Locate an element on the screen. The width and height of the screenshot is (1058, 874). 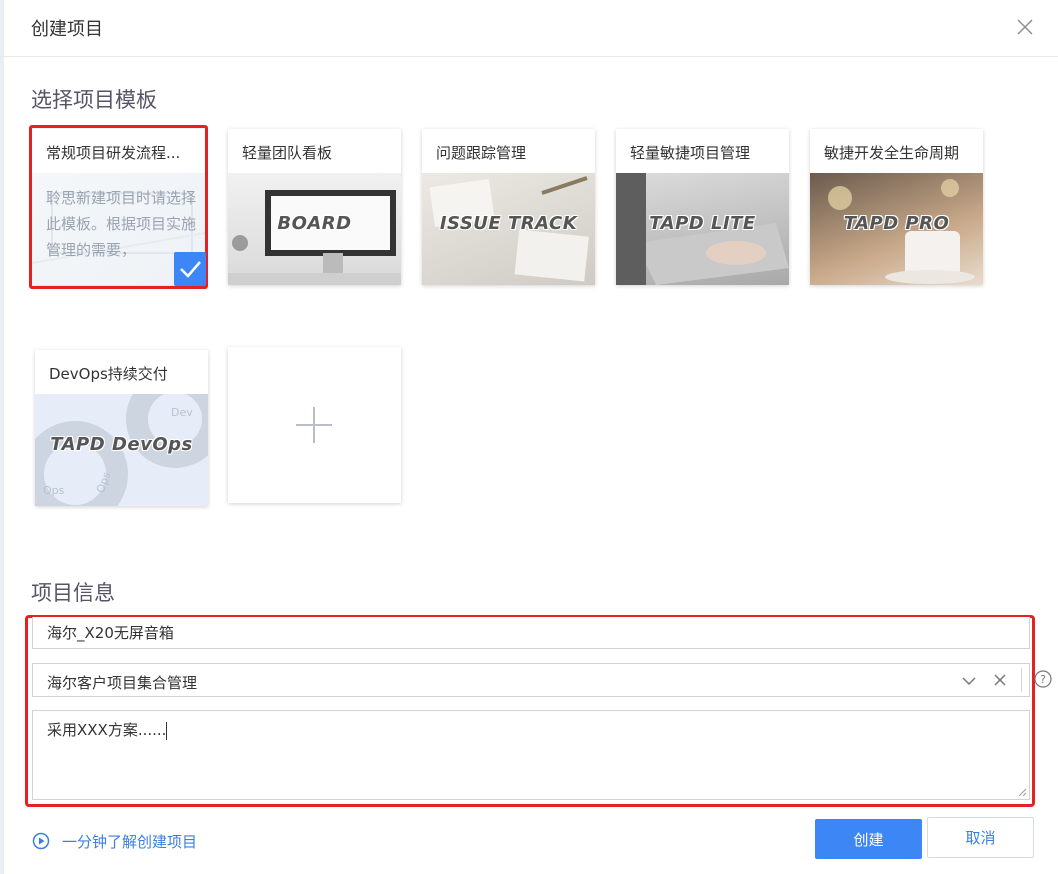
devops-decor-text: Dev is located at coordinates (182, 412).